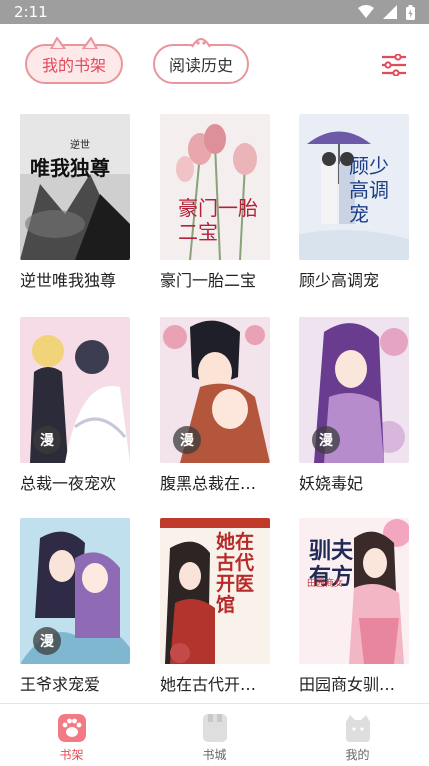  I want to click on book-card: 漫 总裁一夜宠欢, so click(76, 405).